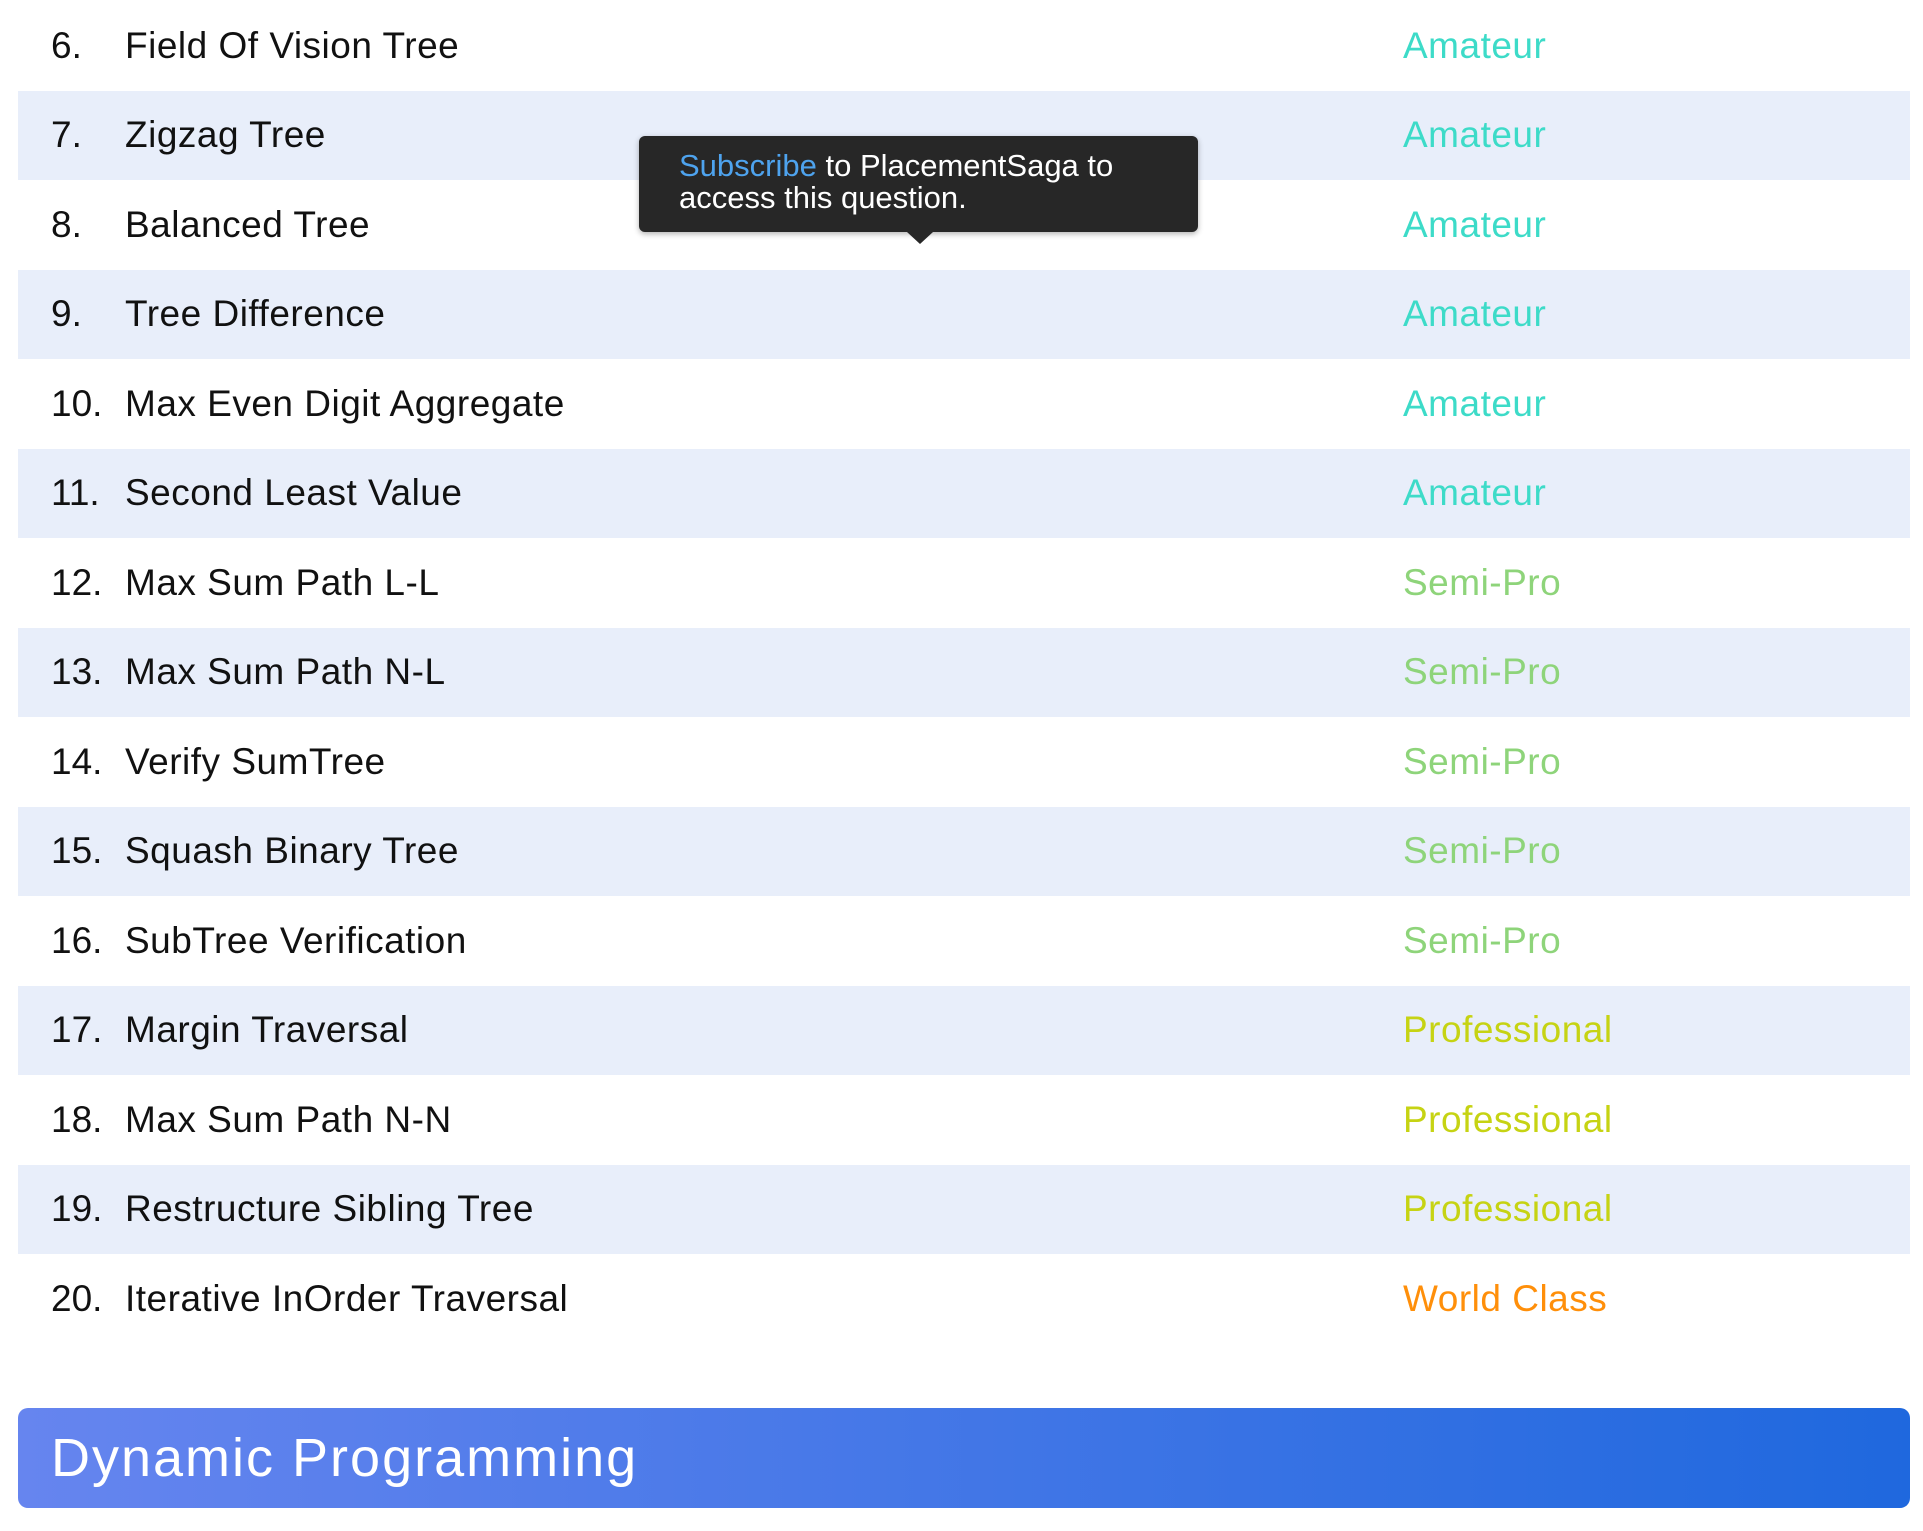 This screenshot has height=1531, width=1923. I want to click on question-title: Squash Binary Tree, so click(292, 851).